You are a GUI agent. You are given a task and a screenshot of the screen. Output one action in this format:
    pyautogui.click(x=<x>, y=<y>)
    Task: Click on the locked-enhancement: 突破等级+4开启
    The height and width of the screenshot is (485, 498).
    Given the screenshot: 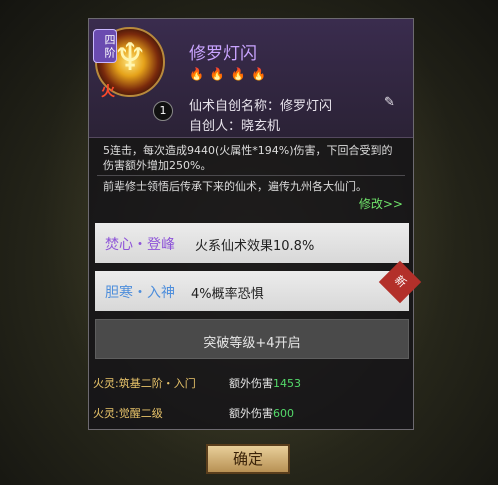 What is the action you would take?
    pyautogui.click(x=252, y=339)
    